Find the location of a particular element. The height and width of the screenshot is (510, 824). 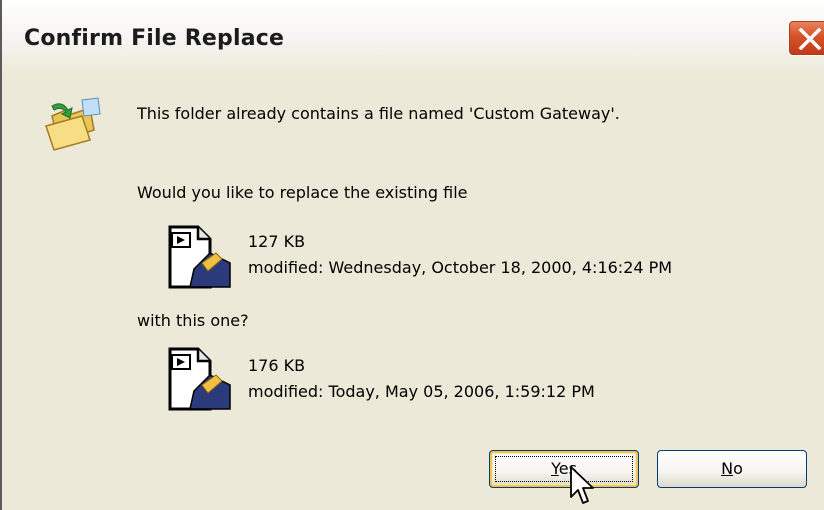

with-this-one-label: with this one? is located at coordinates (193, 320).